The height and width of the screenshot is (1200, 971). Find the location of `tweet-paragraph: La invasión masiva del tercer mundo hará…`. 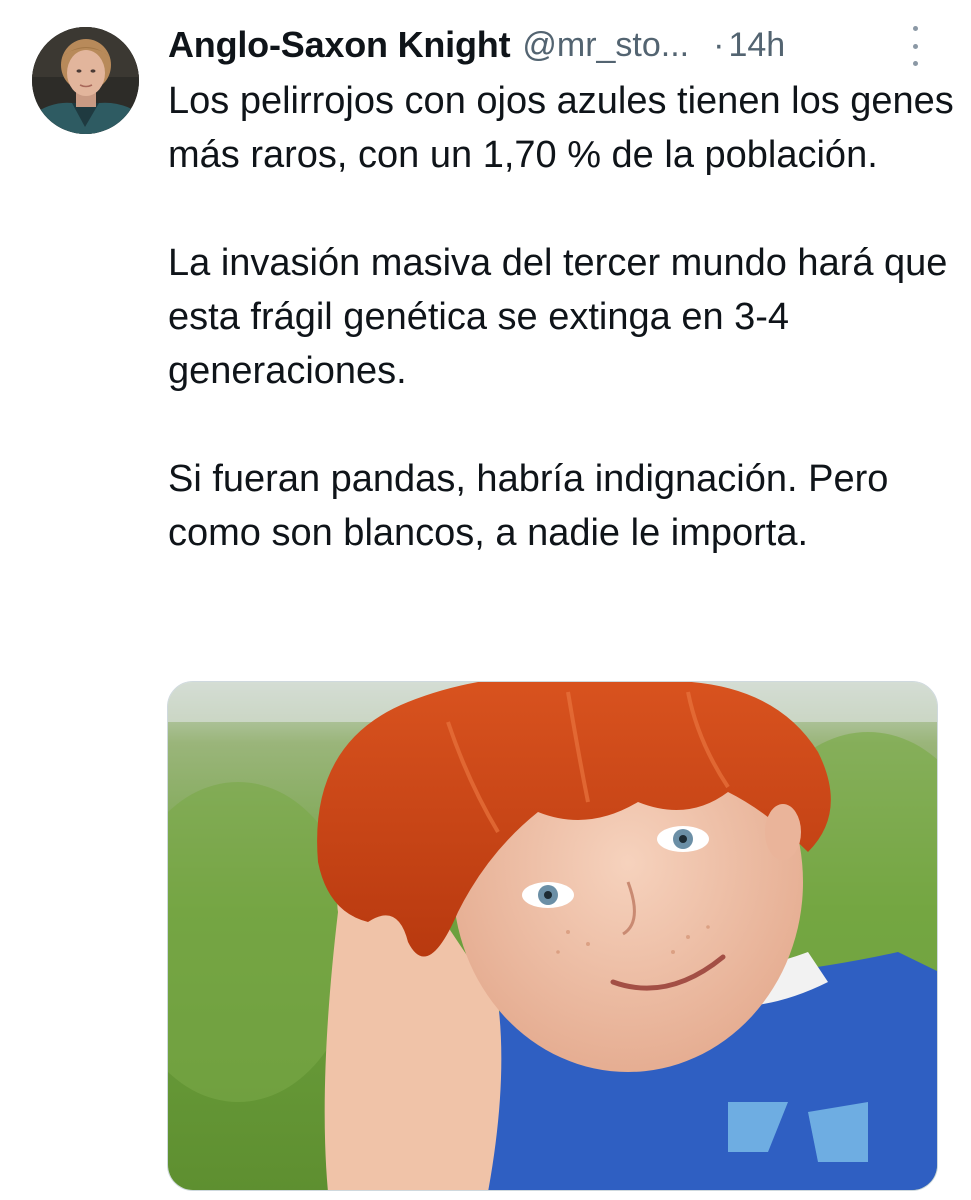

tweet-paragraph: La invasión masiva del tercer mundo hará… is located at coordinates (558, 317).